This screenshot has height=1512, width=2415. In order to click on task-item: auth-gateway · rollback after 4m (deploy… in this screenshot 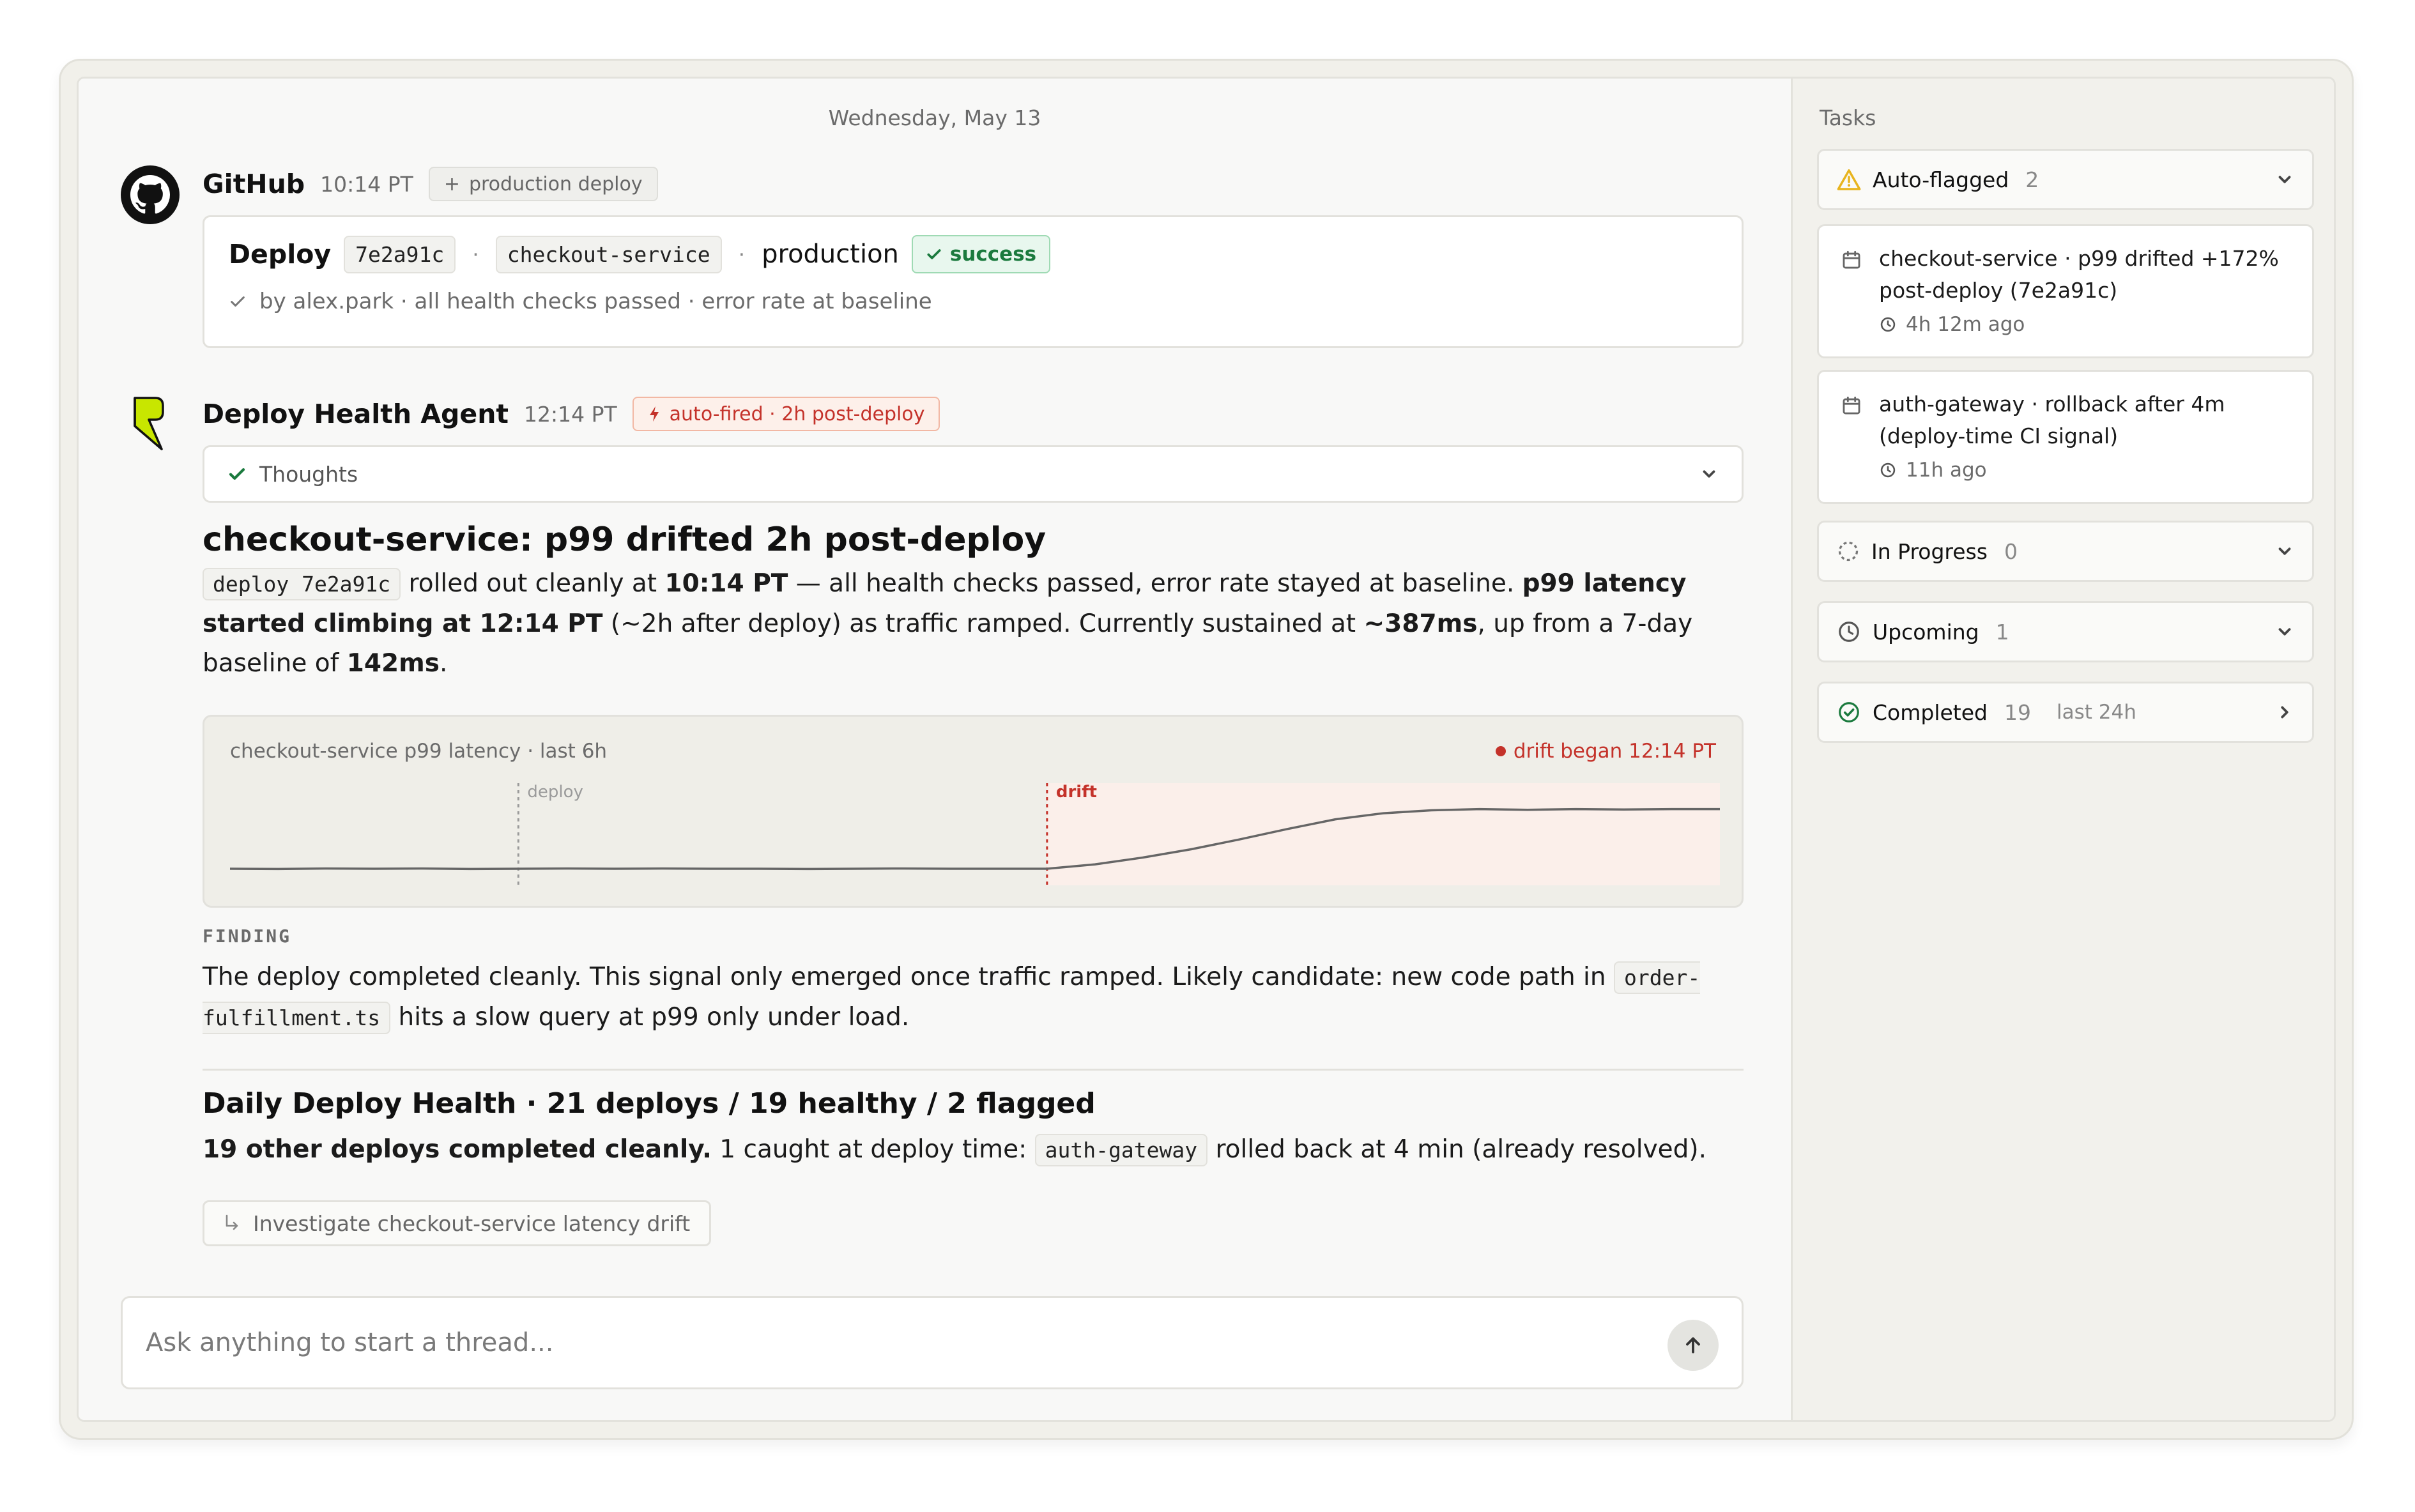, I will do `click(2065, 437)`.